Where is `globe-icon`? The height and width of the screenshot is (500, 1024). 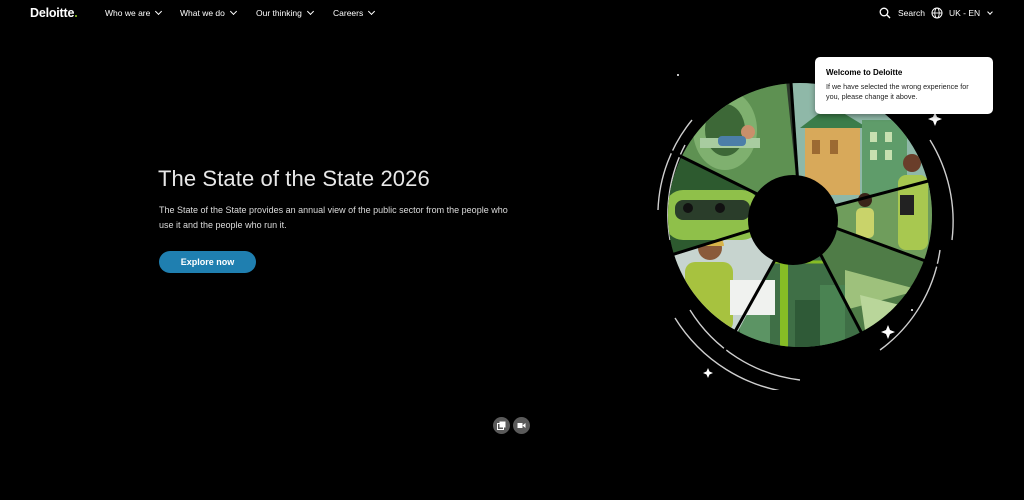
globe-icon is located at coordinates (937, 13).